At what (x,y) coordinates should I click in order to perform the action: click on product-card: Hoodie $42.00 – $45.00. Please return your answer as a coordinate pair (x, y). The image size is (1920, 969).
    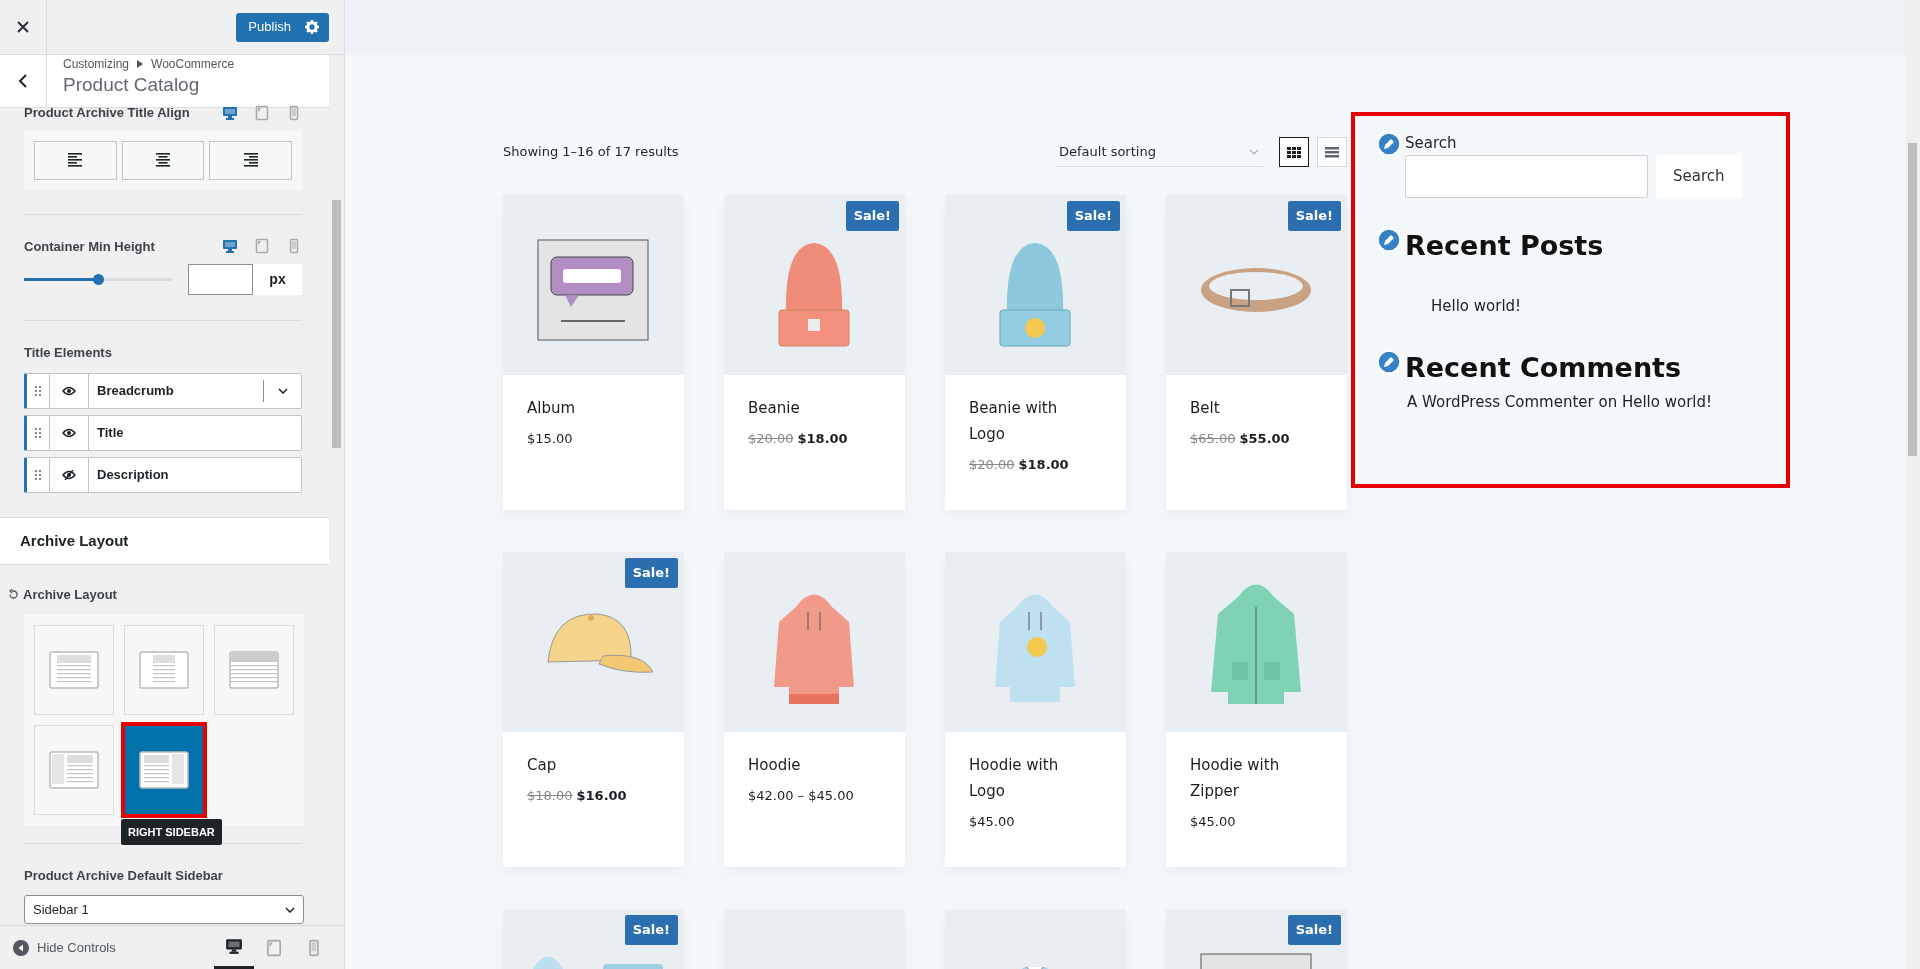
    Looking at the image, I should click on (814, 709).